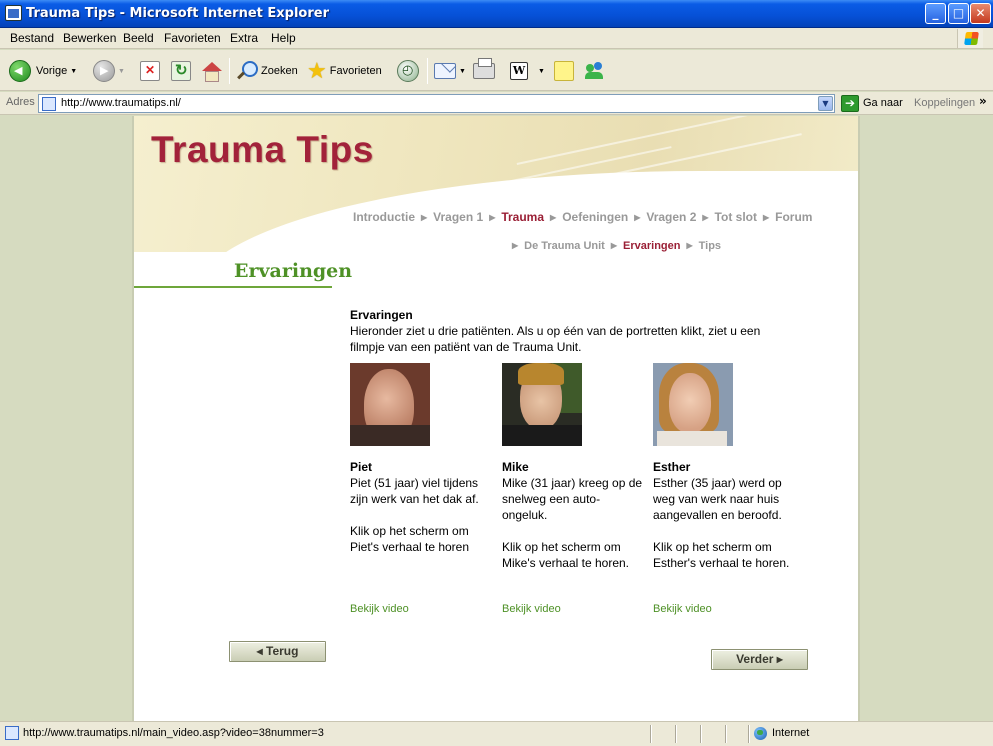 The image size is (993, 746). What do you see at coordinates (980, 13) in the screenshot?
I see `close-button: ✕` at bounding box center [980, 13].